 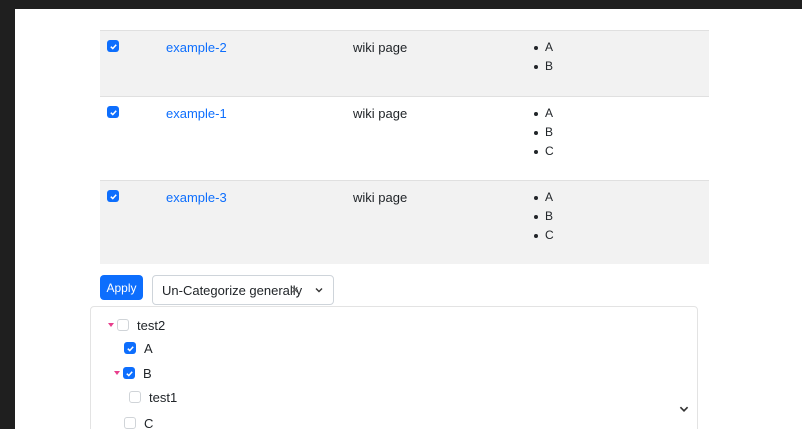 I want to click on action-select: Un-Categorize generally ×, so click(x=243, y=290).